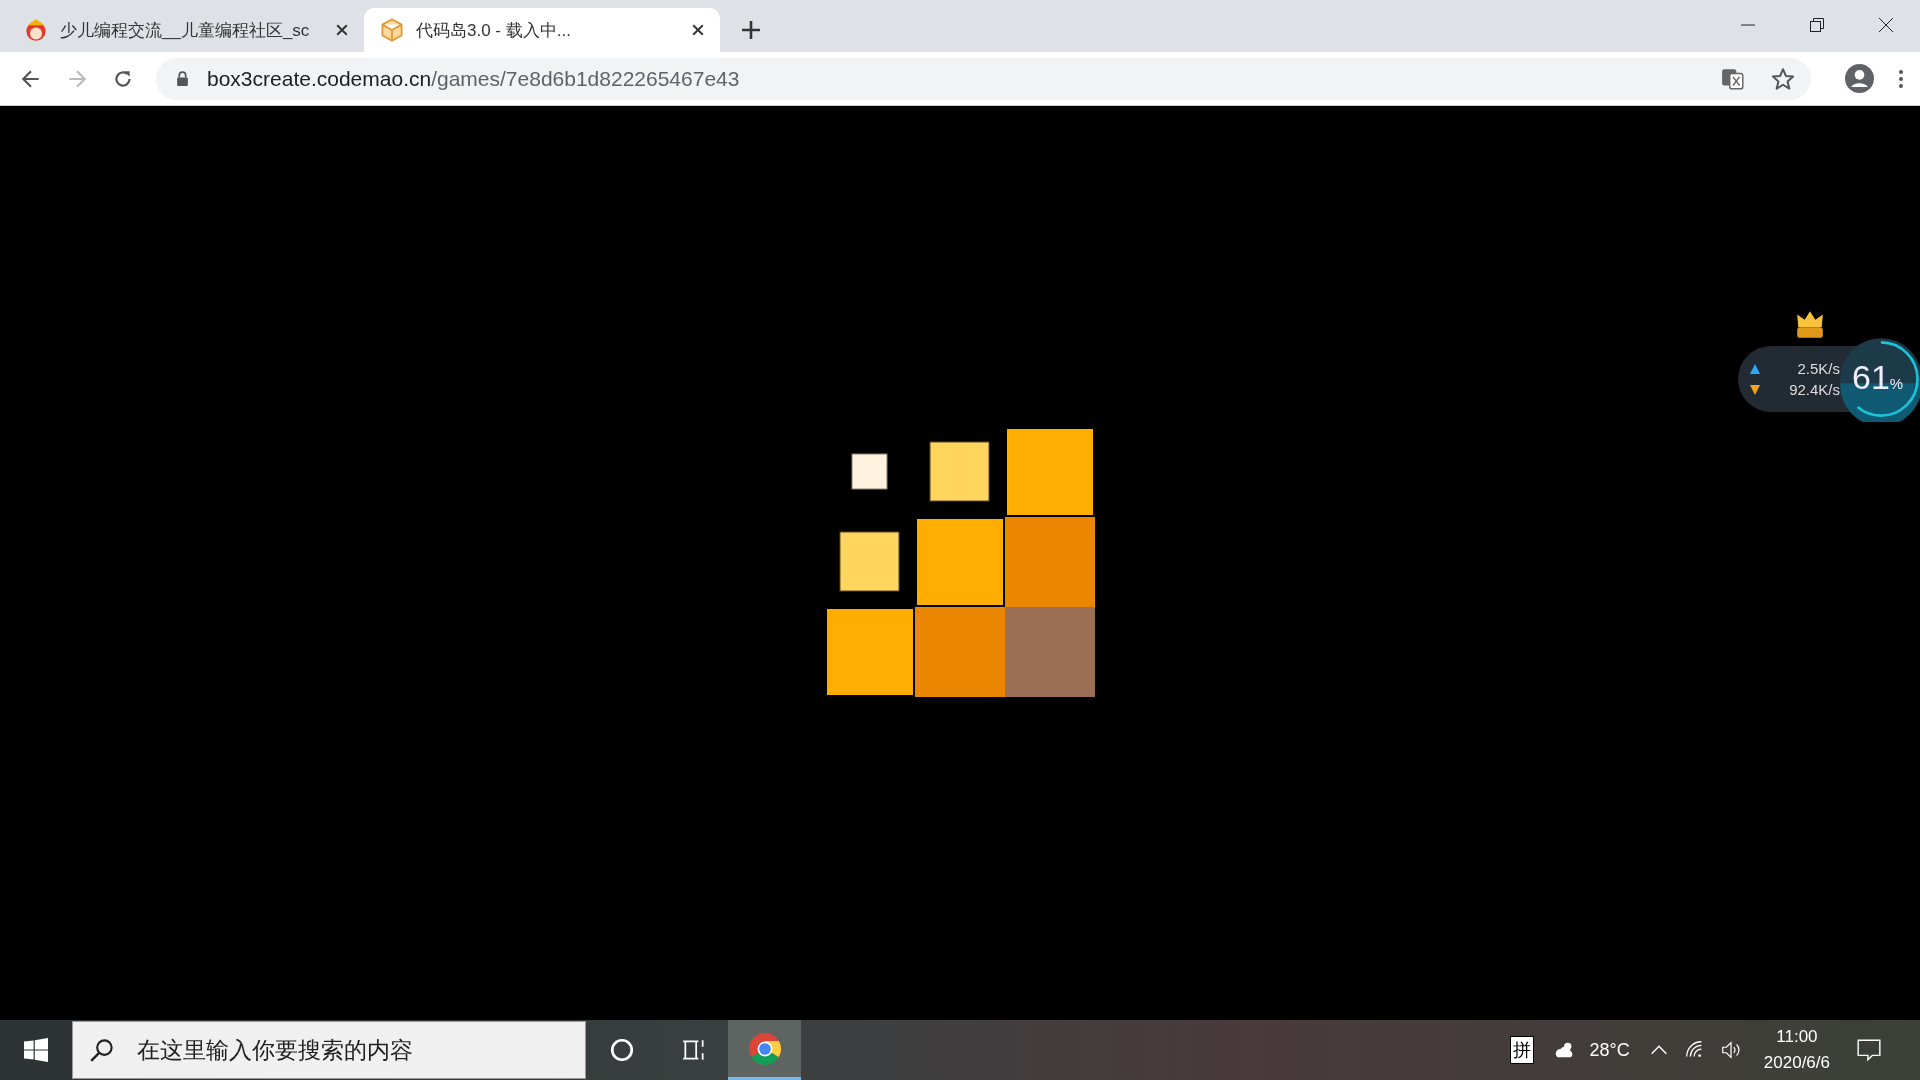 Image resolution: width=1920 pixels, height=1080 pixels. What do you see at coordinates (1609, 1050) in the screenshot?
I see `temperature-text: 28°C` at bounding box center [1609, 1050].